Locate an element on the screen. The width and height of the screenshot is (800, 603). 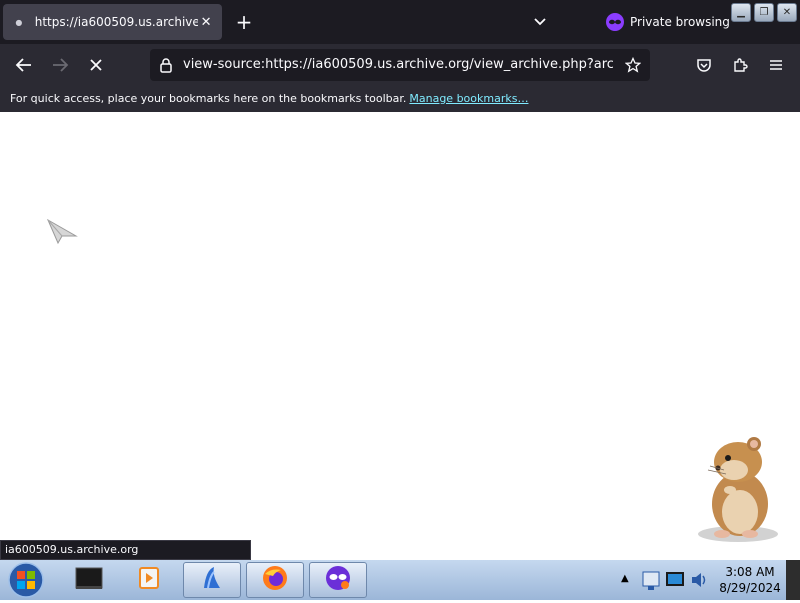
taskbar-firefox is located at coordinates (275, 580).